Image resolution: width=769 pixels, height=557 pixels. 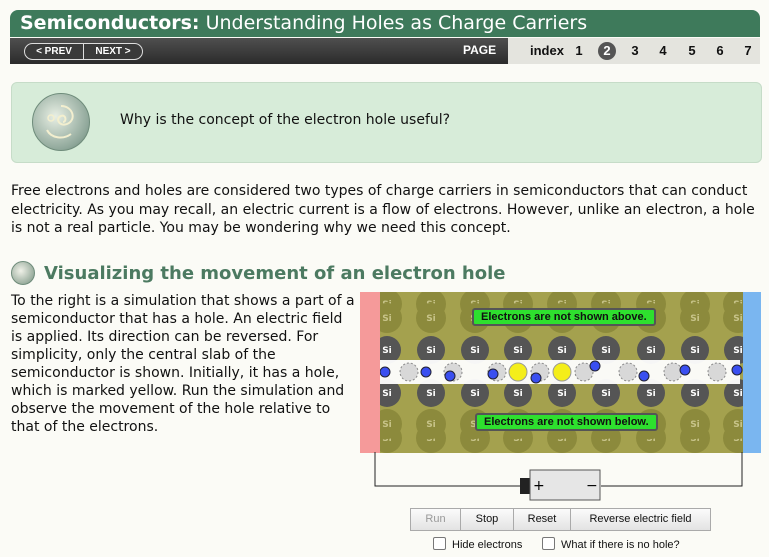 I want to click on reset-button: Reset, so click(x=542, y=519).